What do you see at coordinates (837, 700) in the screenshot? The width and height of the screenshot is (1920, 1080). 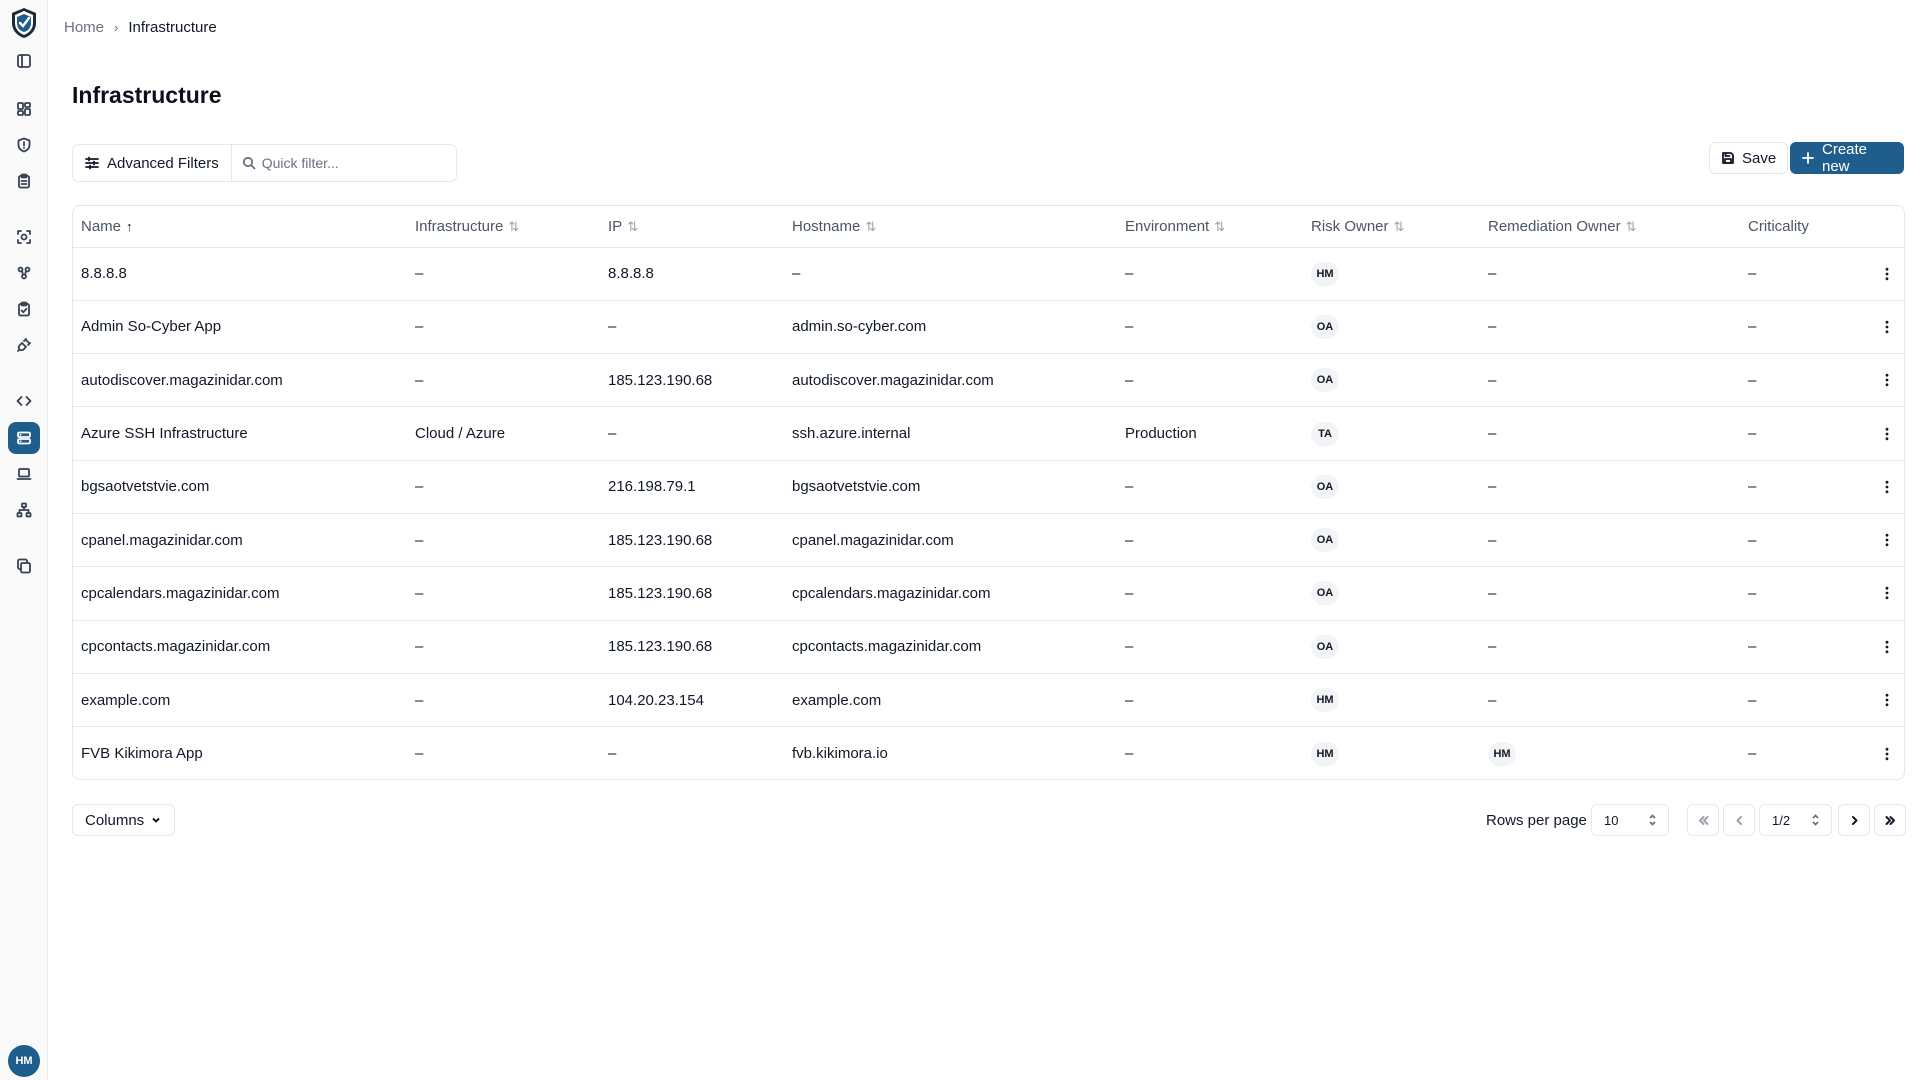 I see `cell-value: example.com` at bounding box center [837, 700].